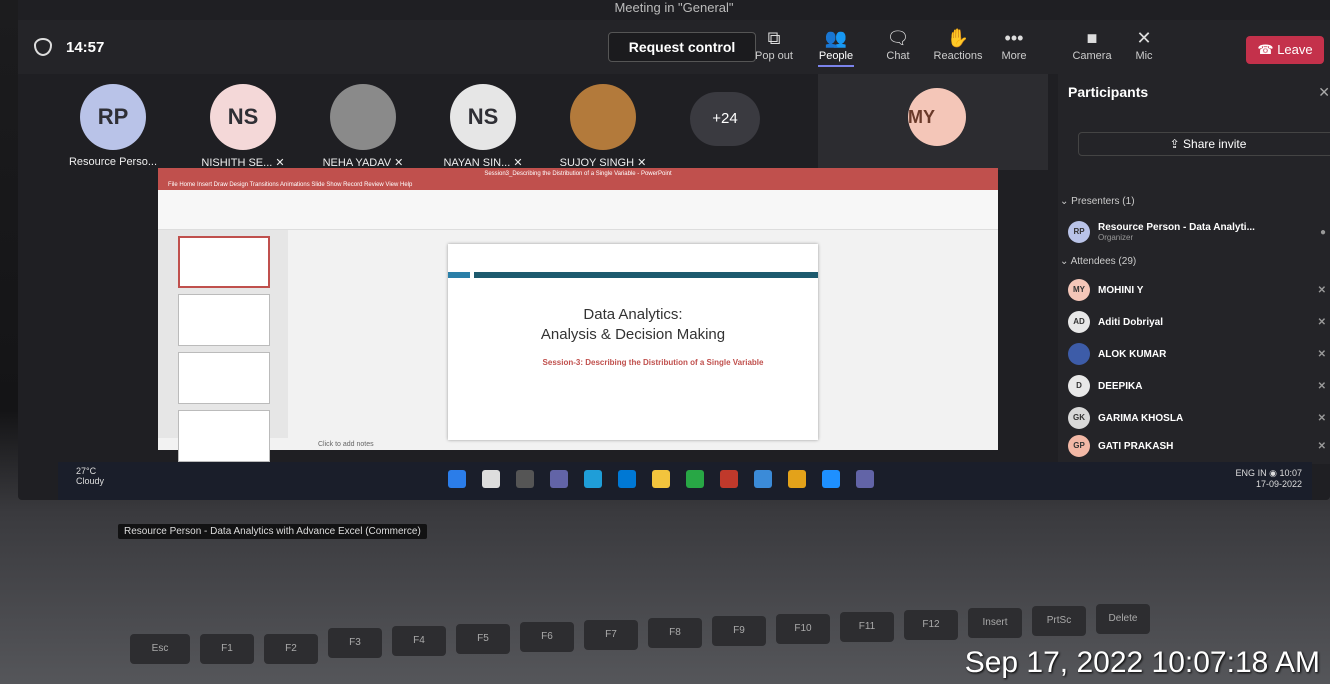 This screenshot has width=1330, height=684. I want to click on lang-indicator: ENG IN, so click(1251, 473).